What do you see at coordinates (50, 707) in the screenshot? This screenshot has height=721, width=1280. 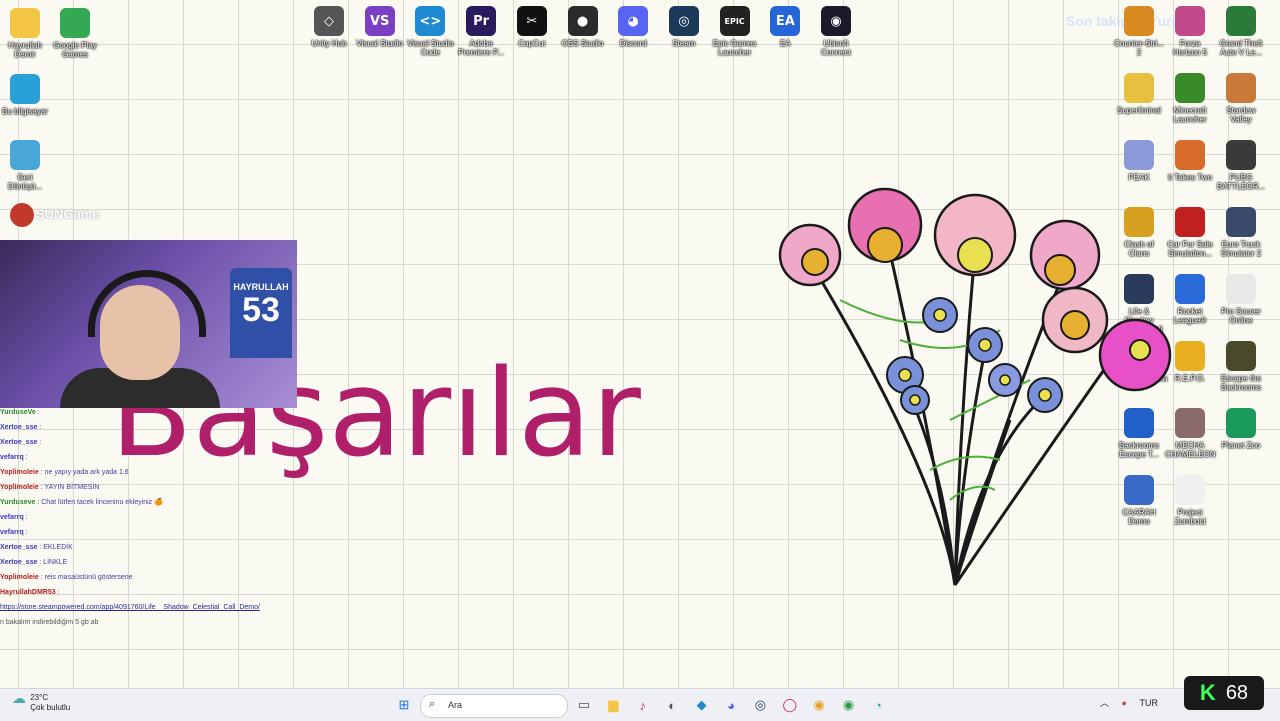 I see `weather-desc: Çok bulutlu` at bounding box center [50, 707].